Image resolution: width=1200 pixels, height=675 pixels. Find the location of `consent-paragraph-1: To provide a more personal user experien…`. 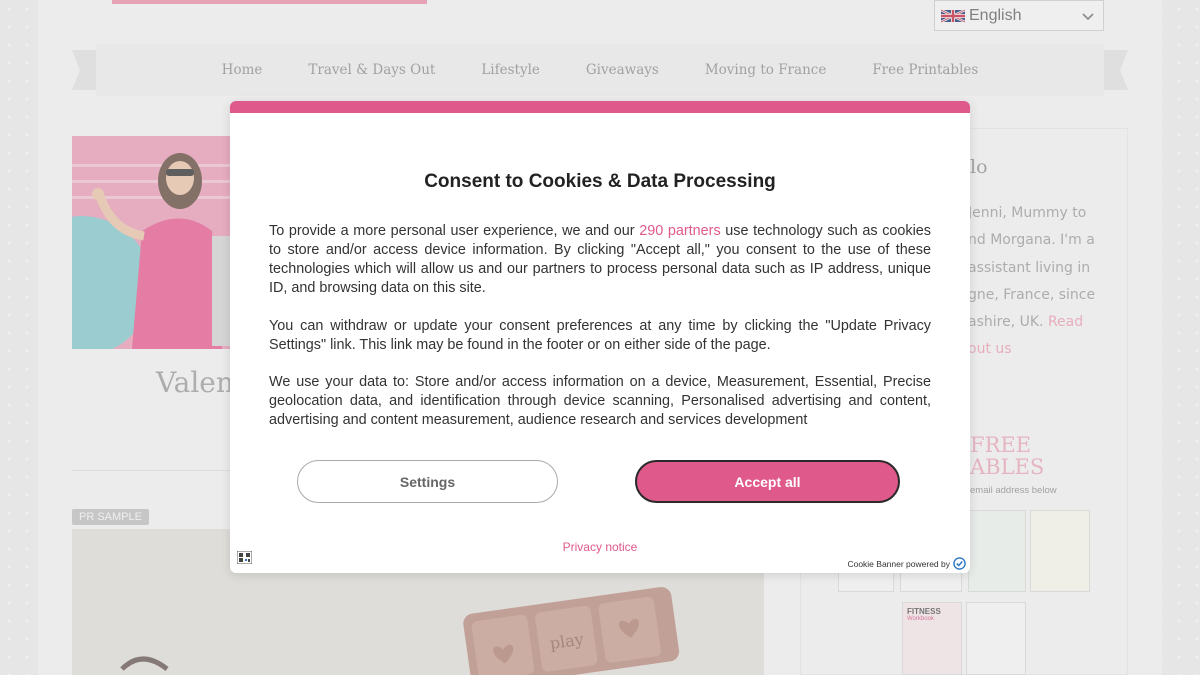

consent-paragraph-1: To provide a more personal user experien… is located at coordinates (600, 259).